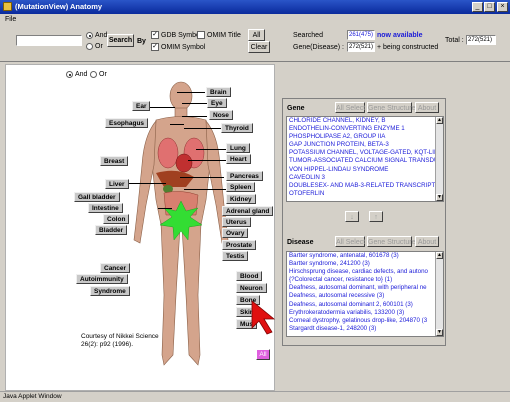 The image size is (510, 402). Describe the element at coordinates (365, 256) in the screenshot. I see `list-item: Bartter syndrome, antenatal, 601678 (3)` at that location.